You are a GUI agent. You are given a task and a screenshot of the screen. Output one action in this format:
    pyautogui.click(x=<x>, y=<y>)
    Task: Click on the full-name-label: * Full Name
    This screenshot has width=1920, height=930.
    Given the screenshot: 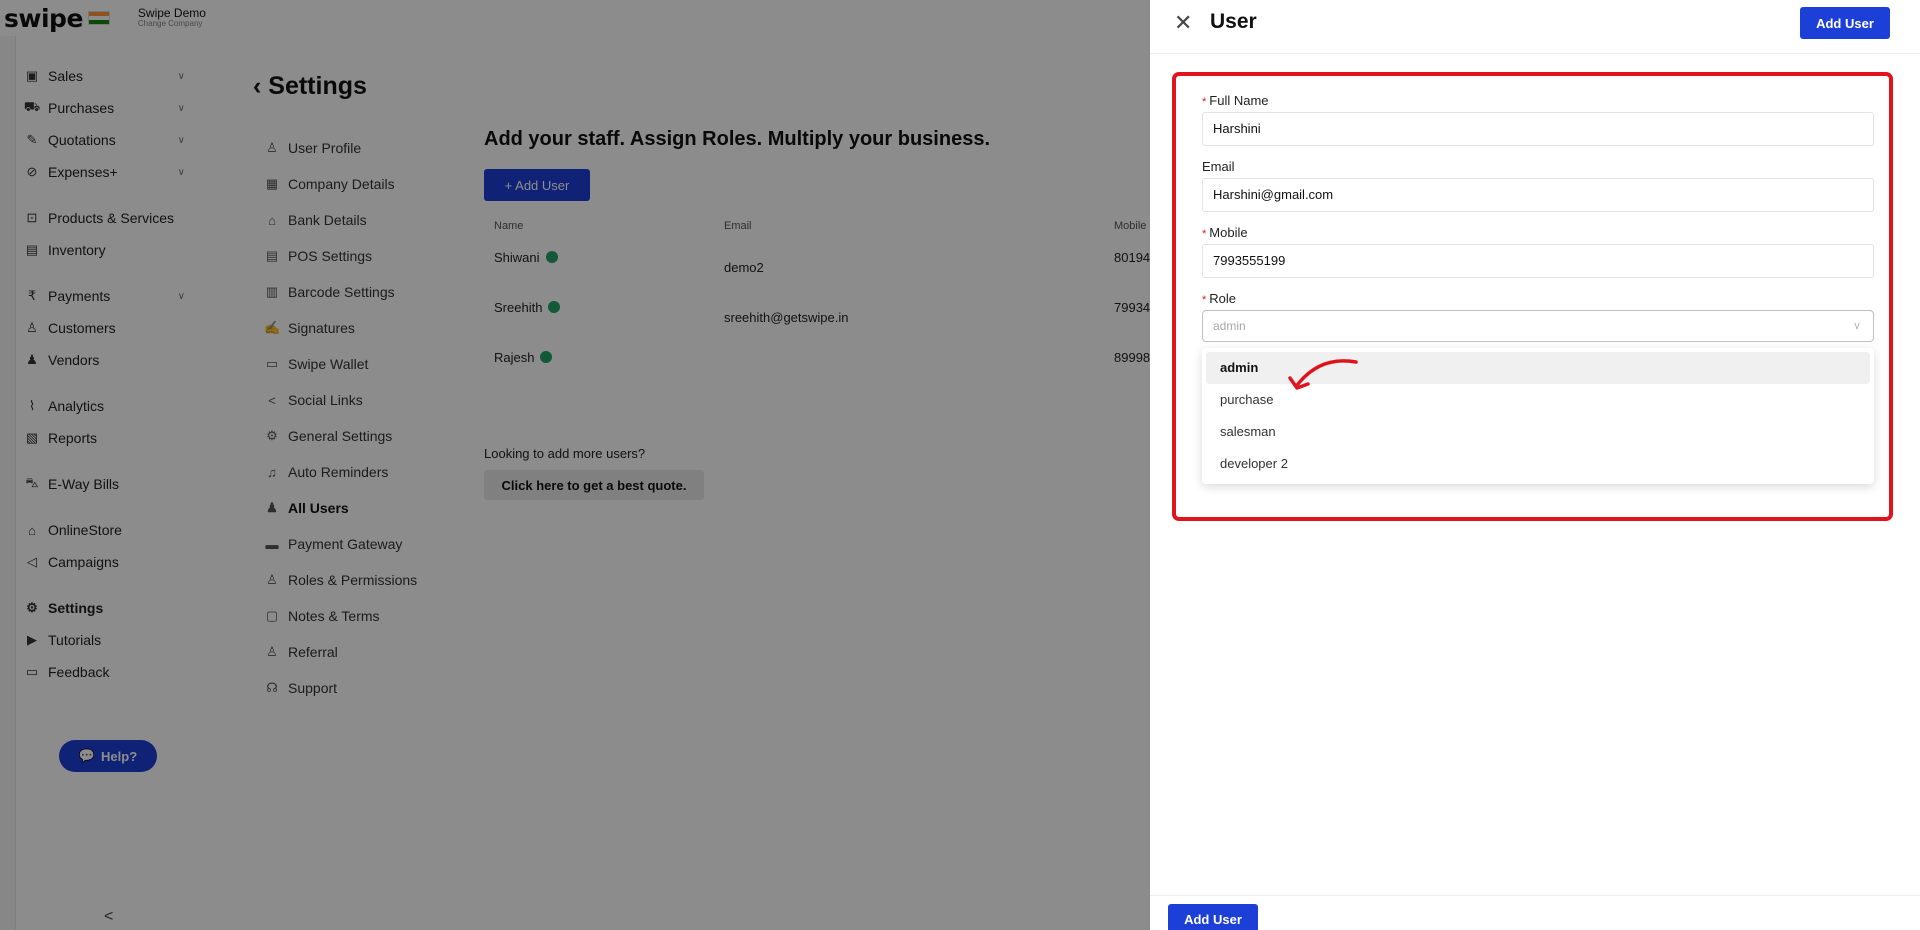 What is the action you would take?
    pyautogui.click(x=1235, y=100)
    